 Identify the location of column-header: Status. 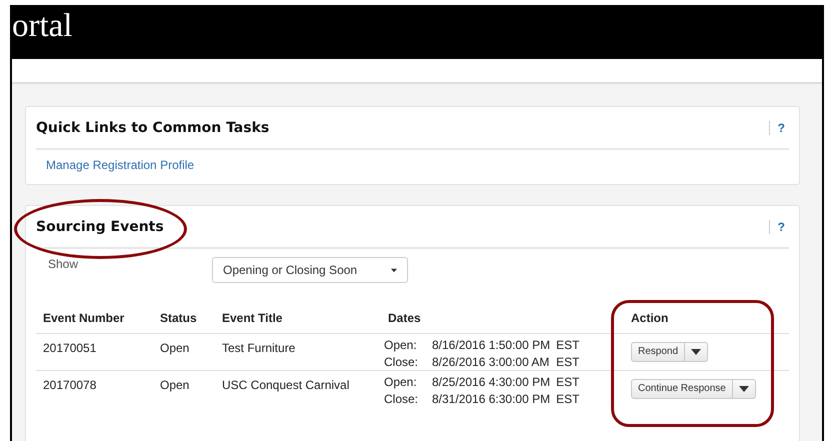
(184, 318).